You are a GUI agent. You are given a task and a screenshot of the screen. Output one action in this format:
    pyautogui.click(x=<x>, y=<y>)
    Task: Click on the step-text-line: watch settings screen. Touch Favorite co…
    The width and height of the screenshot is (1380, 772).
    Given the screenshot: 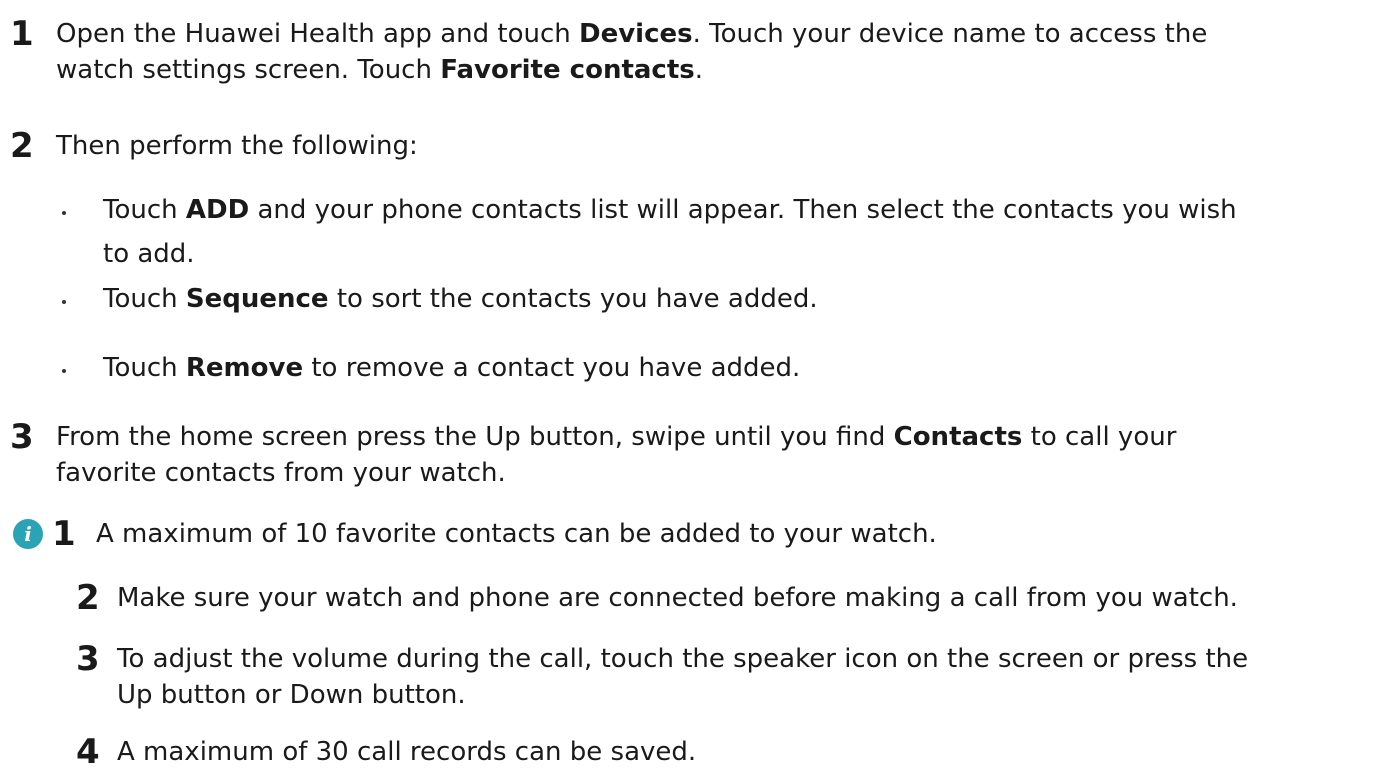 What is the action you would take?
    pyautogui.click(x=380, y=70)
    